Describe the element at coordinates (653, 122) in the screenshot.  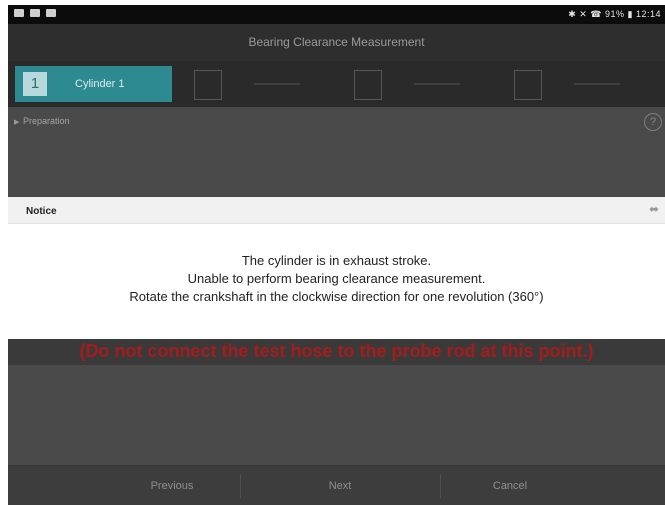
I see `help-icon: ?` at that location.